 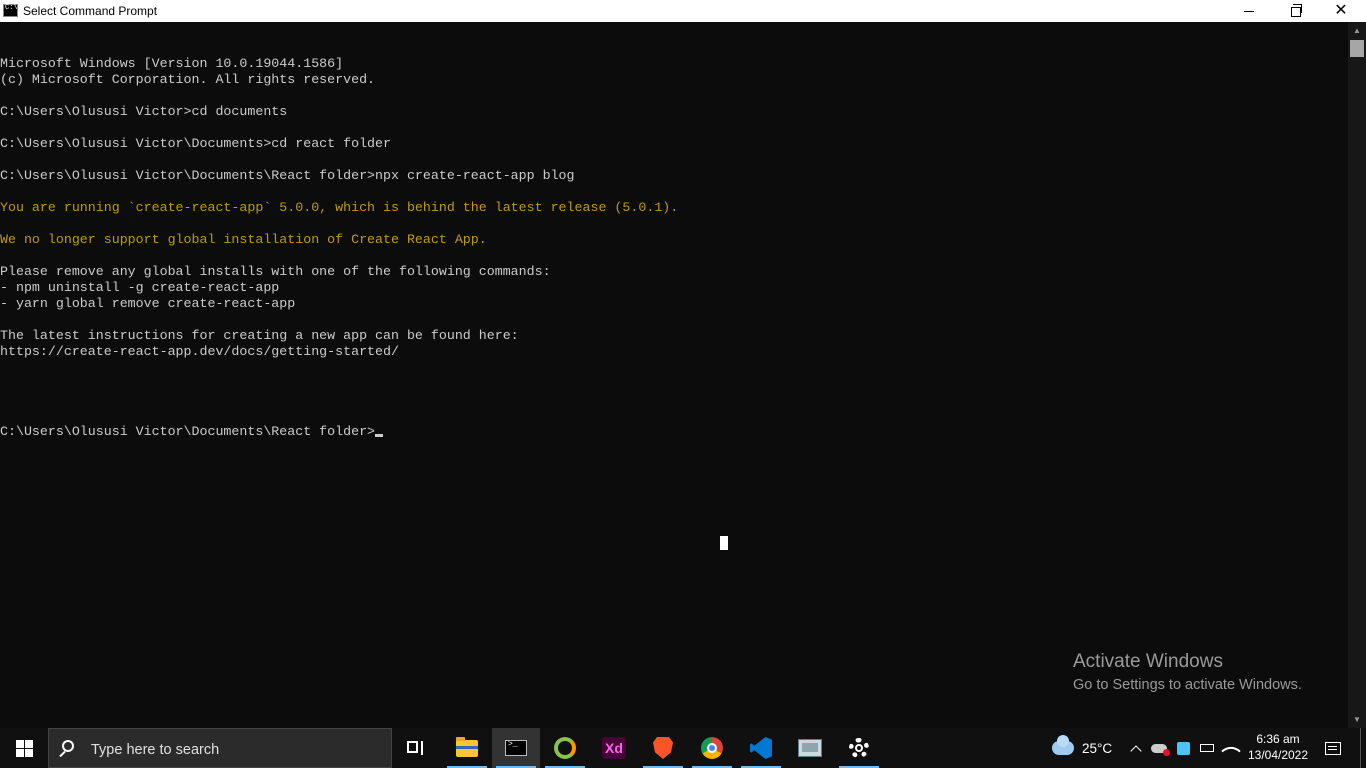 What do you see at coordinates (724, 543) in the screenshot?
I see `mouse-ibeam-cursor` at bounding box center [724, 543].